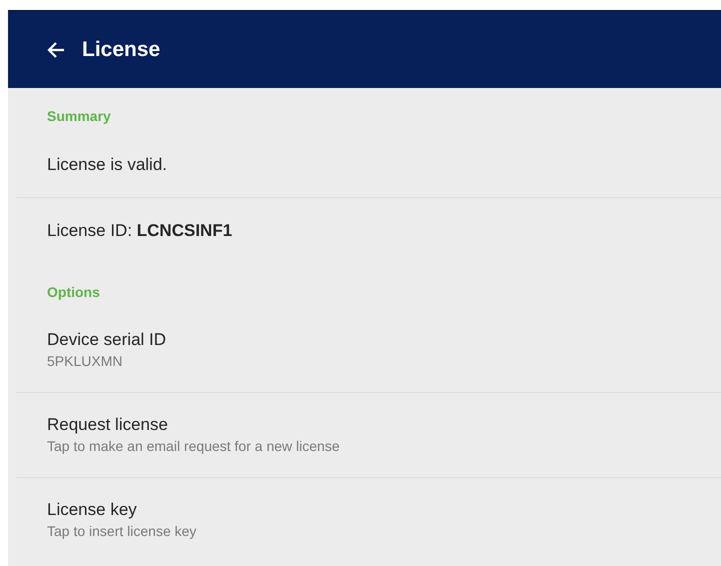 The image size is (721, 566). Describe the element at coordinates (84, 361) in the screenshot. I see `preference-summary: 5PKLUXMN` at that location.